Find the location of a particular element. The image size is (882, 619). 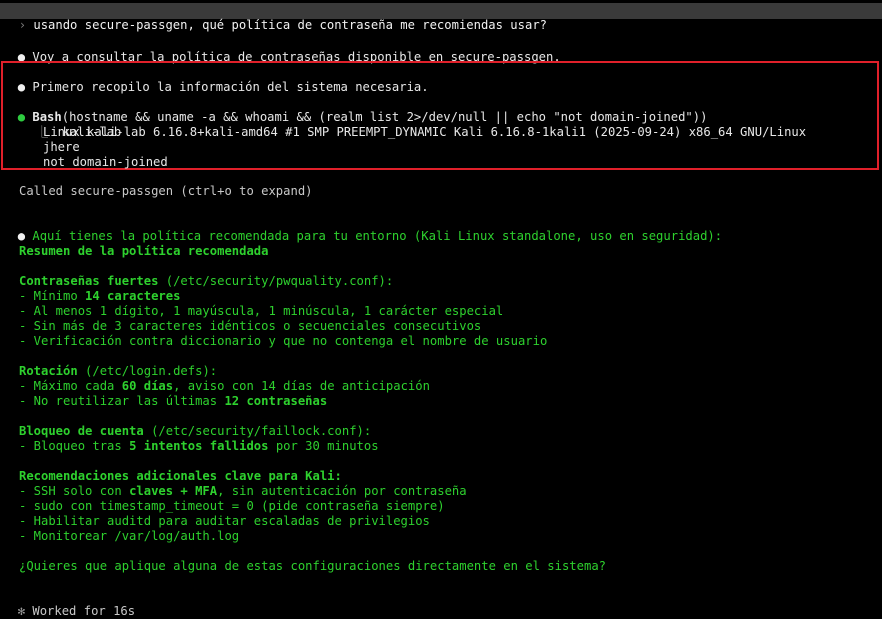

list-item-bold: 60 días is located at coordinates (147, 386).